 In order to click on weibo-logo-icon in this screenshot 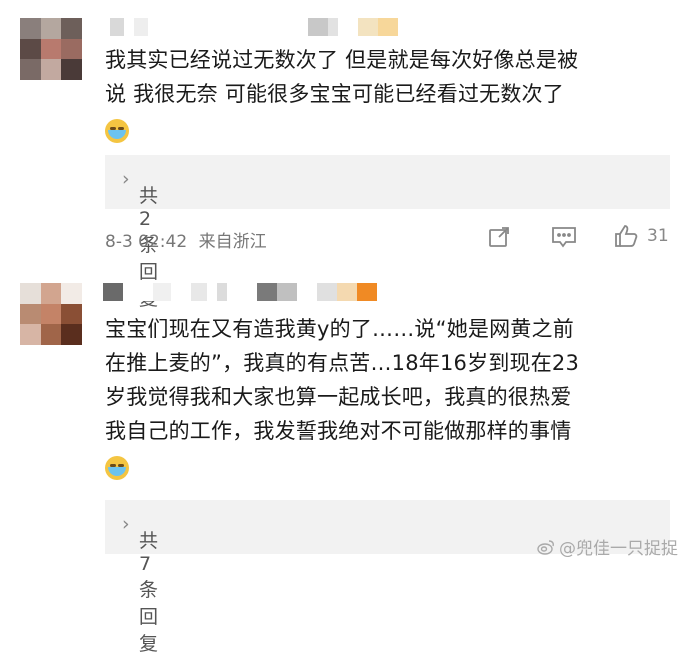, I will do `click(545, 547)`.